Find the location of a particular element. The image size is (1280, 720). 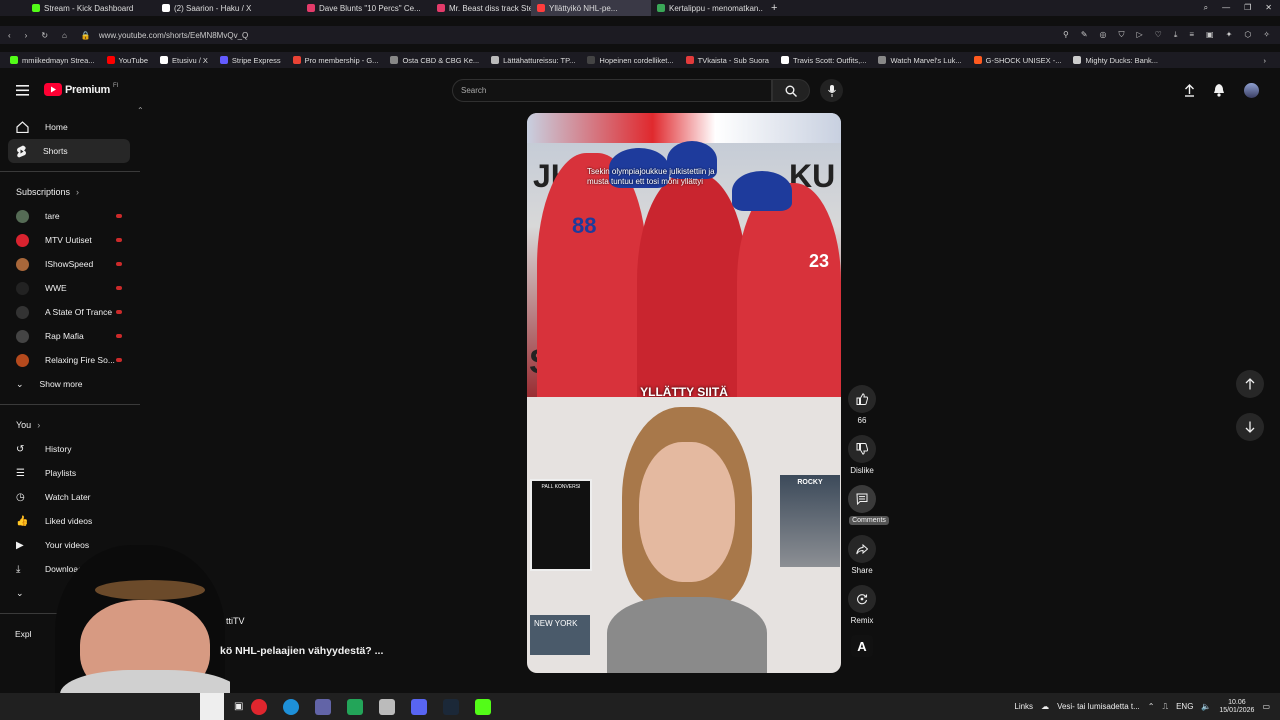

forward-icon: › is located at coordinates (26, 35).